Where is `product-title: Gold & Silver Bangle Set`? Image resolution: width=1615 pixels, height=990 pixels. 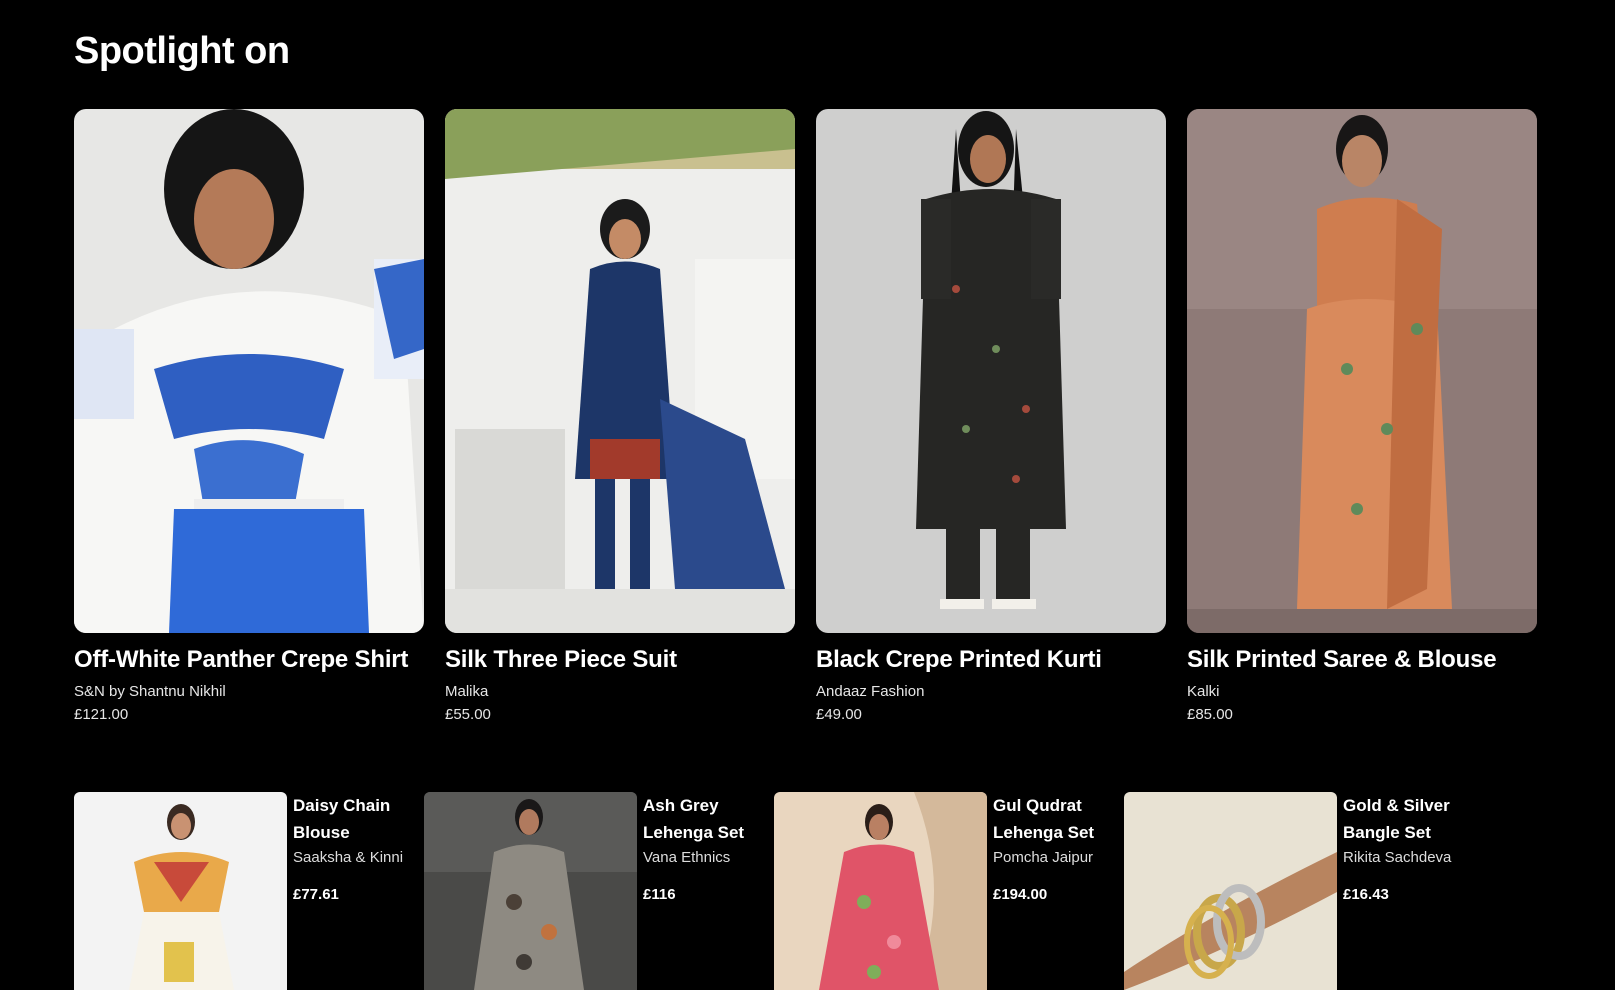 product-title: Gold & Silver Bangle Set is located at coordinates (1401, 819).